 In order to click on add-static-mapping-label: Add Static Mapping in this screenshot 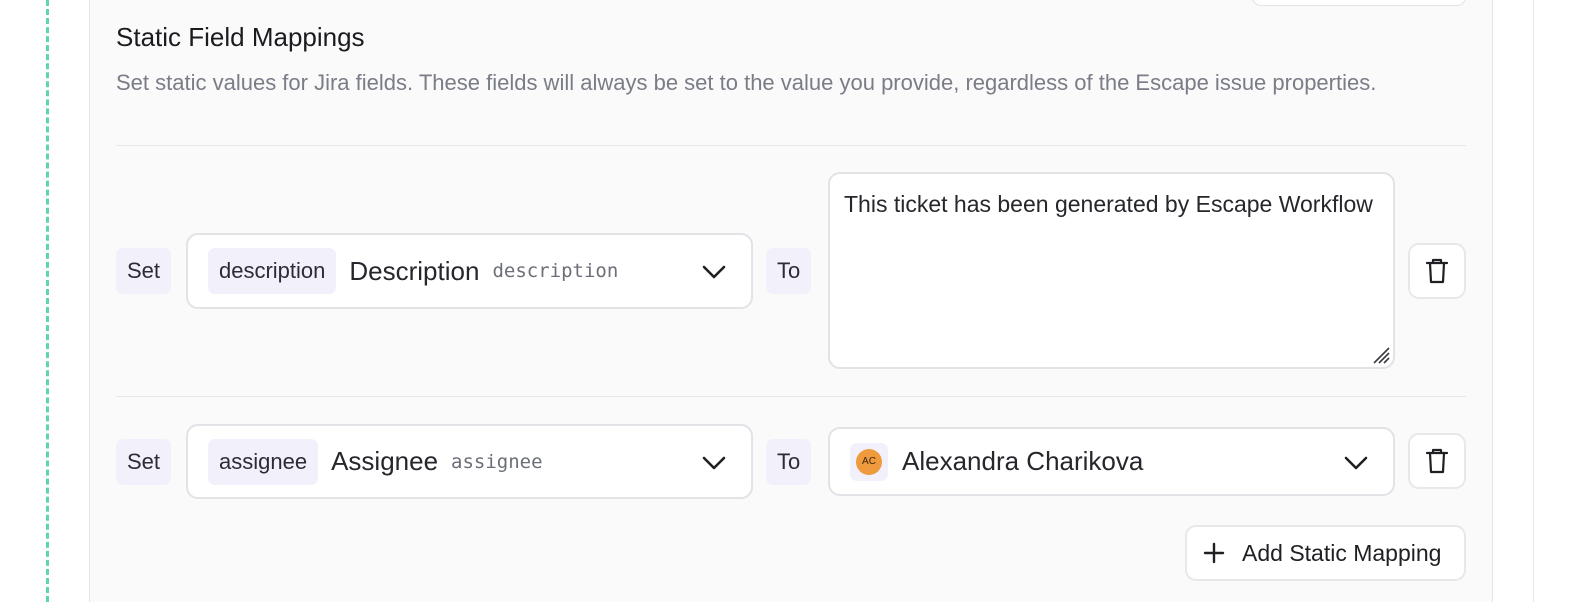, I will do `click(1342, 552)`.